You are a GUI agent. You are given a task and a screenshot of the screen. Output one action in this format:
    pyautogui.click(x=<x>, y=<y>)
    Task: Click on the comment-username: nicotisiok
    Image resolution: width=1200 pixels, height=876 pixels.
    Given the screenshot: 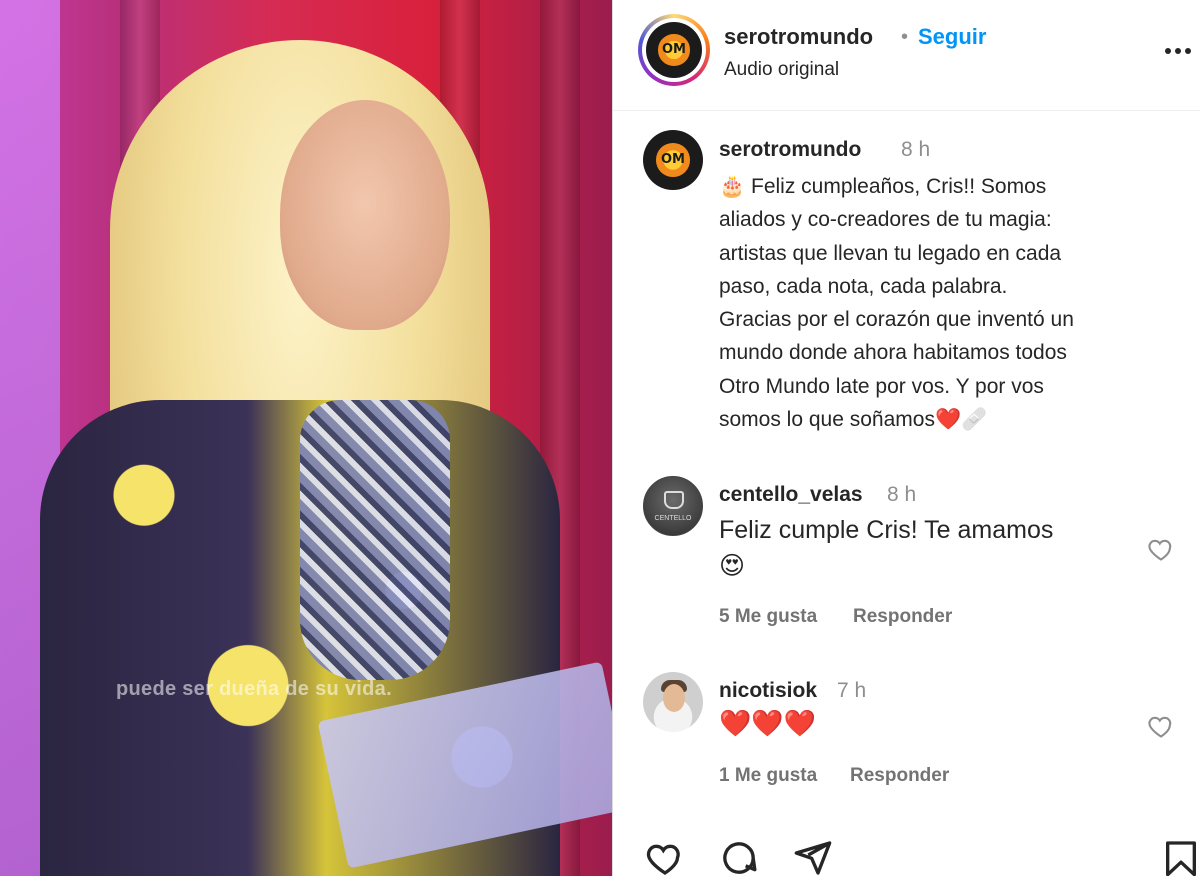 What is the action you would take?
    pyautogui.click(x=768, y=691)
    